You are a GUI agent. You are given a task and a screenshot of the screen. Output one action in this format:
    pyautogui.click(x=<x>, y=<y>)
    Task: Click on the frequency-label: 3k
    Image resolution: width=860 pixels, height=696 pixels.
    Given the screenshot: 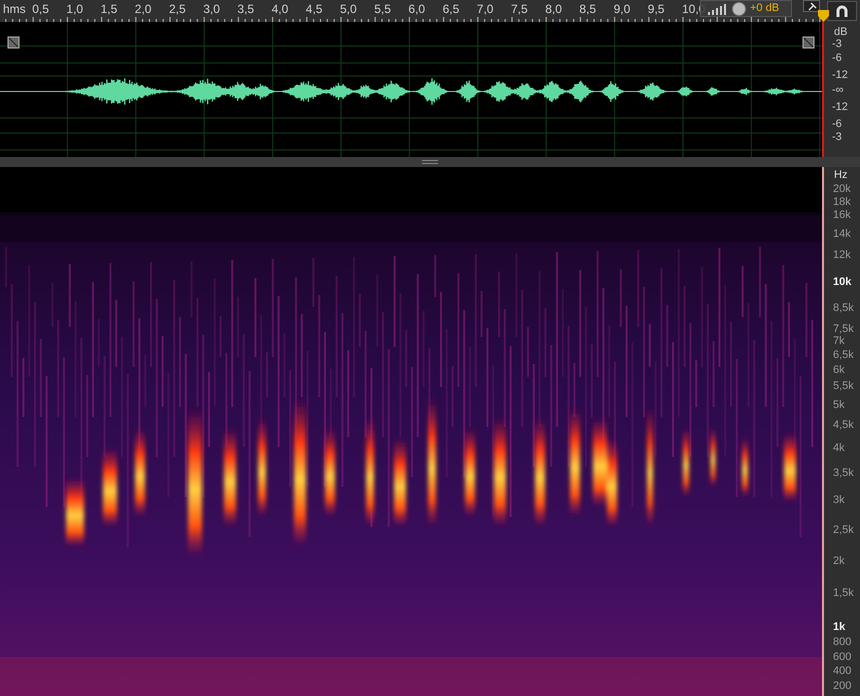 What is the action you would take?
    pyautogui.click(x=839, y=500)
    